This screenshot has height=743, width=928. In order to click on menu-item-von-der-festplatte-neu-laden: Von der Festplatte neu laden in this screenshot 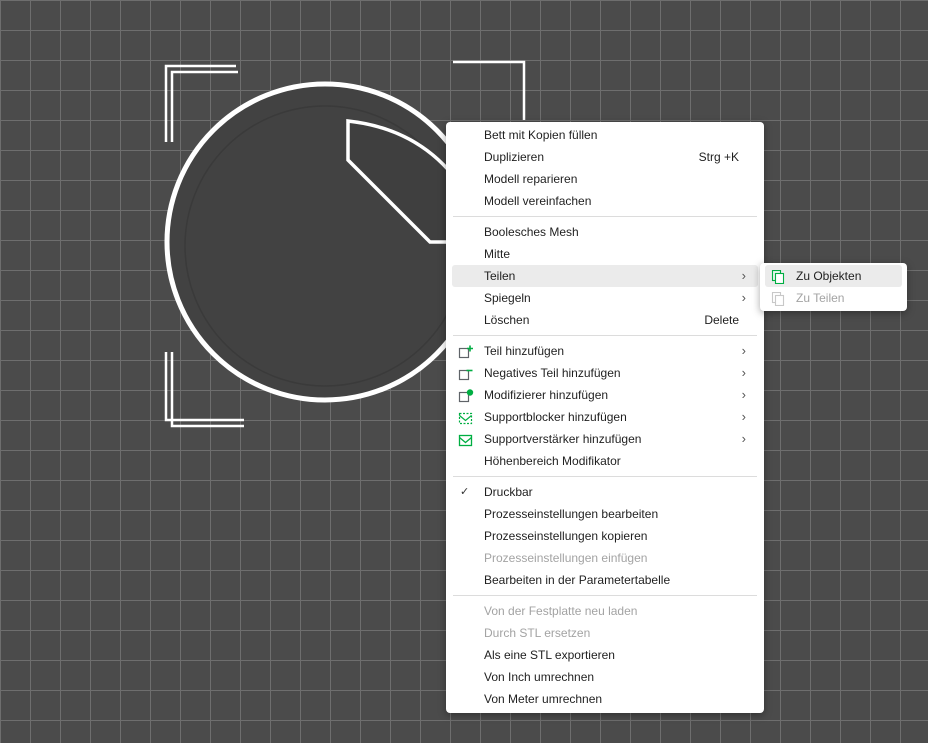, I will do `click(605, 611)`.